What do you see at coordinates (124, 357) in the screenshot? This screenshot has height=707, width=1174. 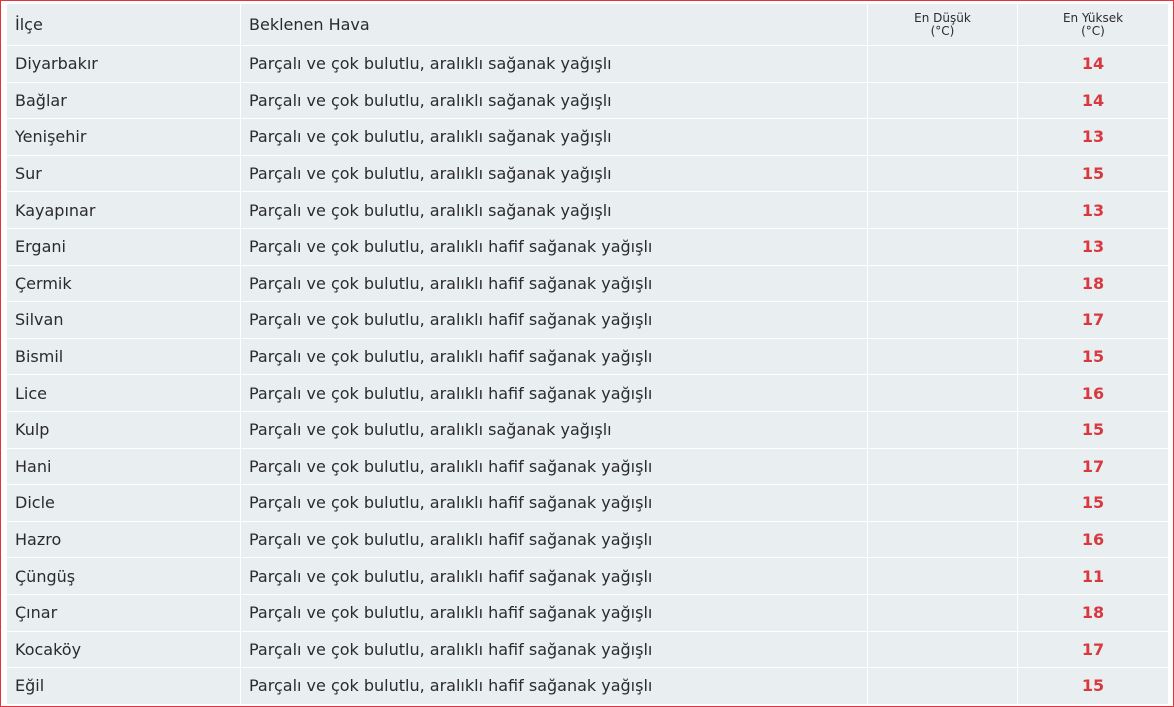 I see `district-cell: Bismil` at bounding box center [124, 357].